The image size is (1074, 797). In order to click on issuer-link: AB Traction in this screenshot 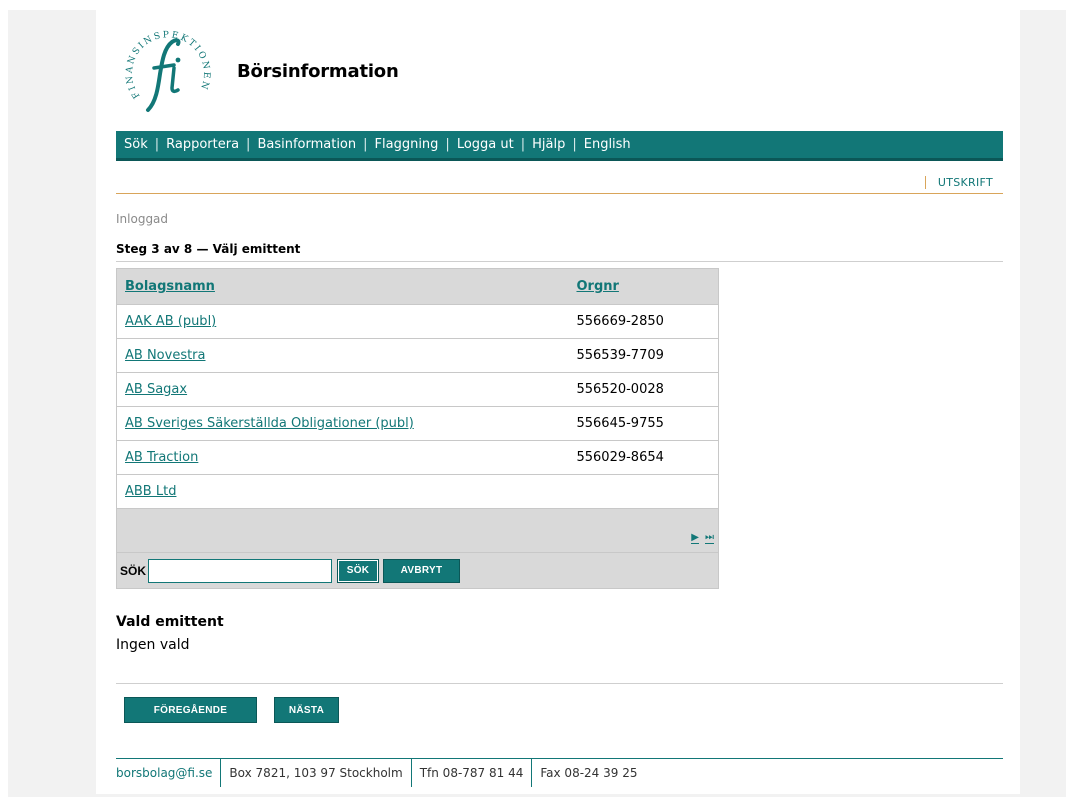, I will do `click(161, 457)`.